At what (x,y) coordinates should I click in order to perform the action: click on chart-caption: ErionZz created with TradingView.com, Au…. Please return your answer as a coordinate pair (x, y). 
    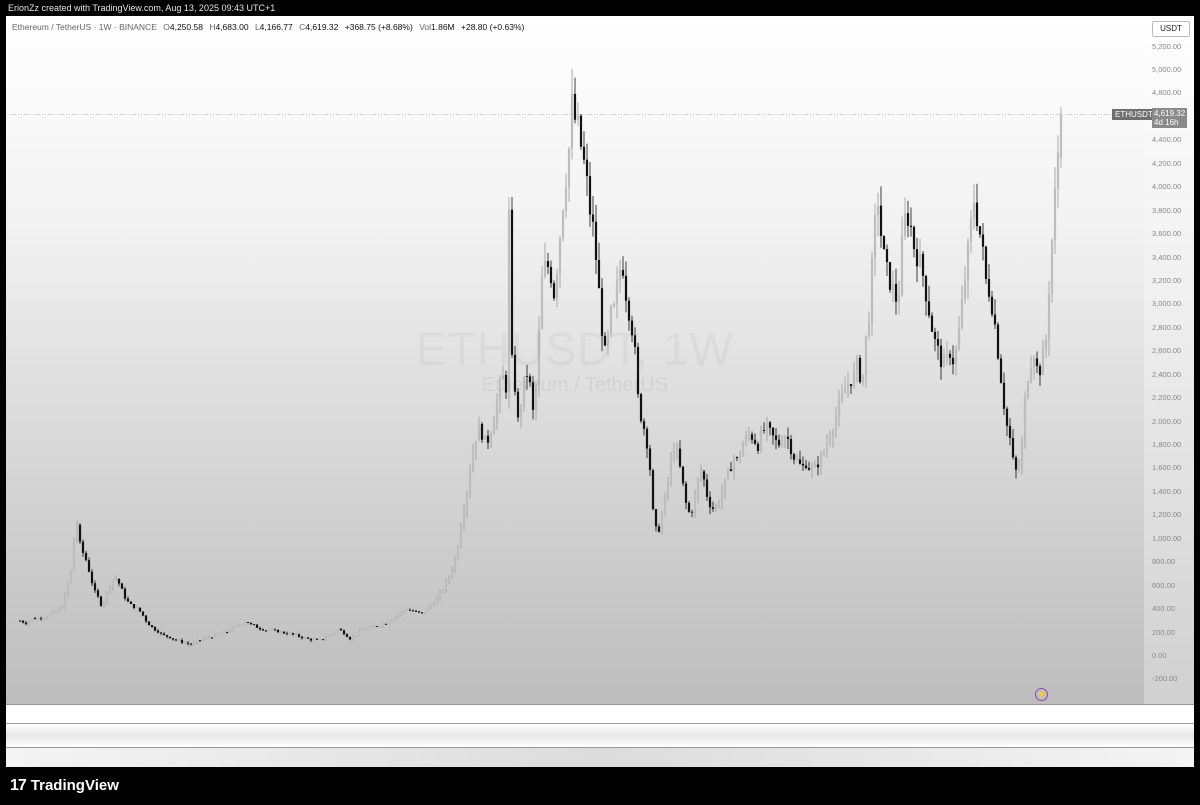
    Looking at the image, I should click on (142, 8).